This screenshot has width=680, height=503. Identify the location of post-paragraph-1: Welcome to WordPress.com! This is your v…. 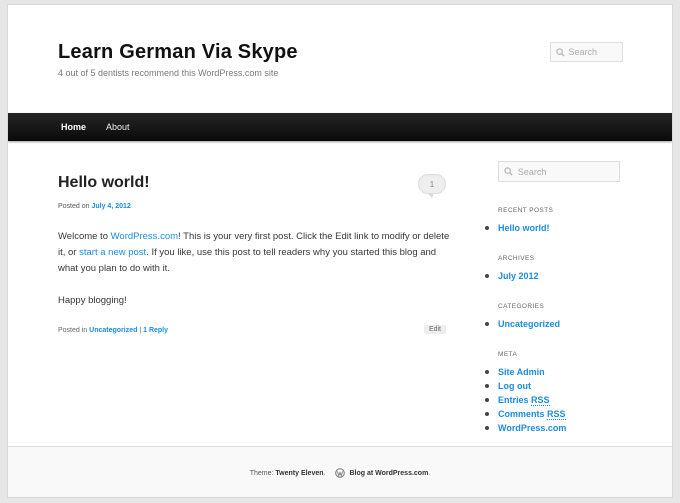
(254, 253).